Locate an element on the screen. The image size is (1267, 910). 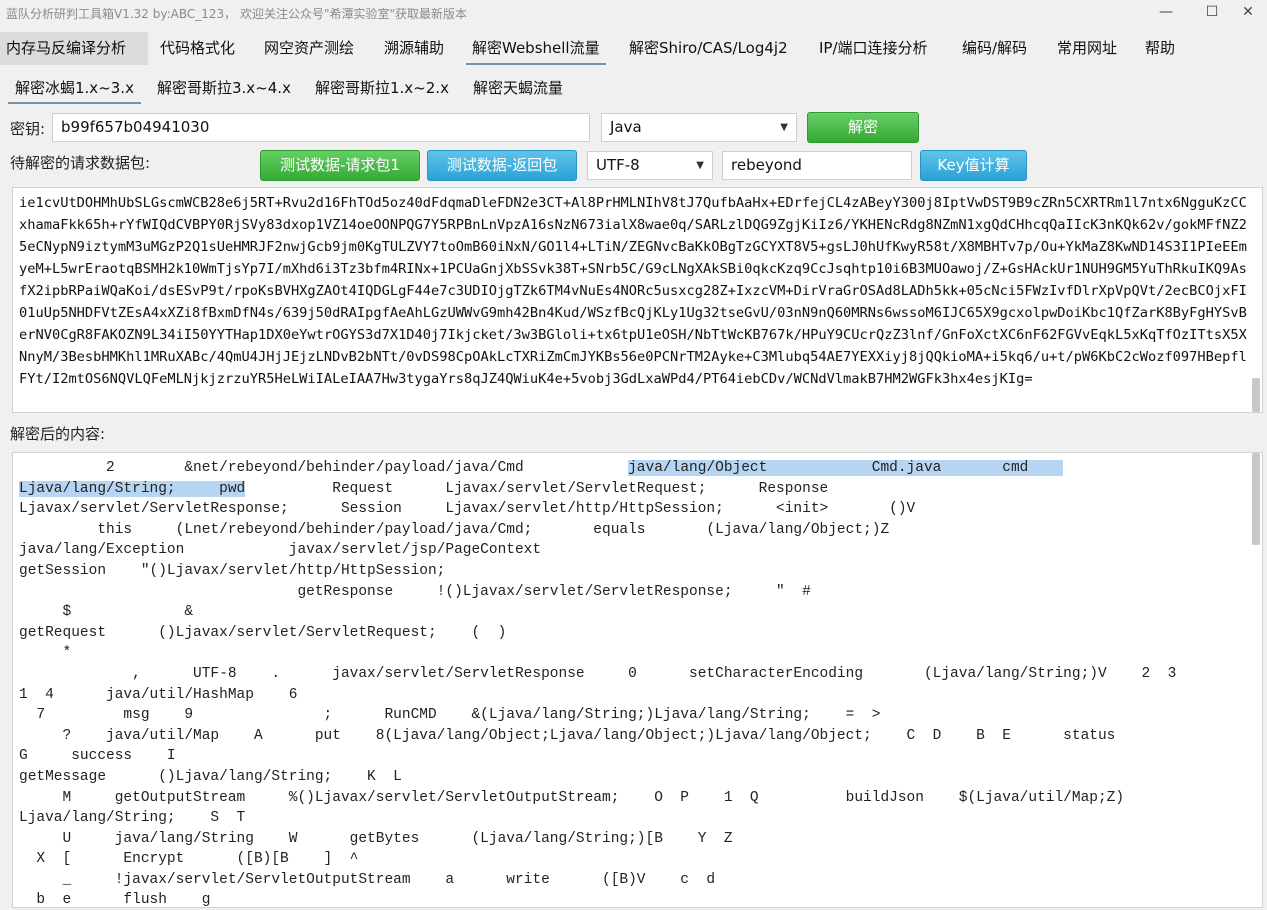
key-calc-button: Key值计算 is located at coordinates (973, 165).